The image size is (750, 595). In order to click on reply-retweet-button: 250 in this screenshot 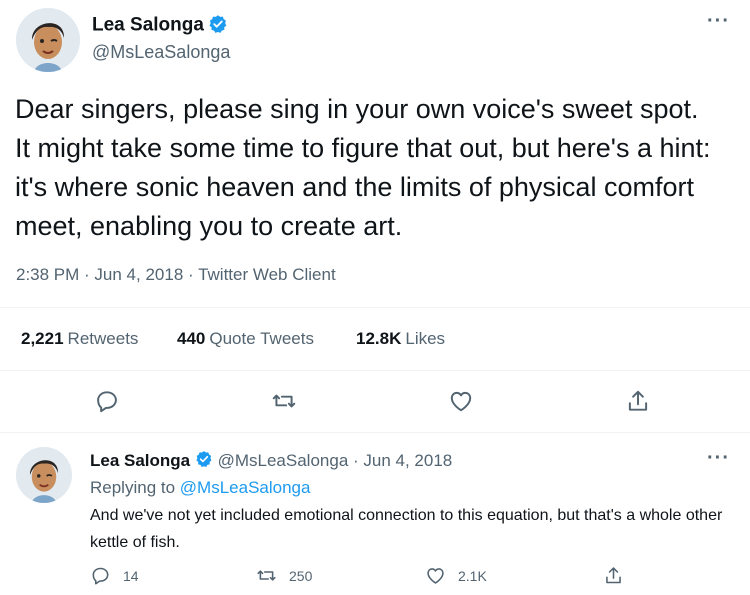, I will do `click(284, 575)`.